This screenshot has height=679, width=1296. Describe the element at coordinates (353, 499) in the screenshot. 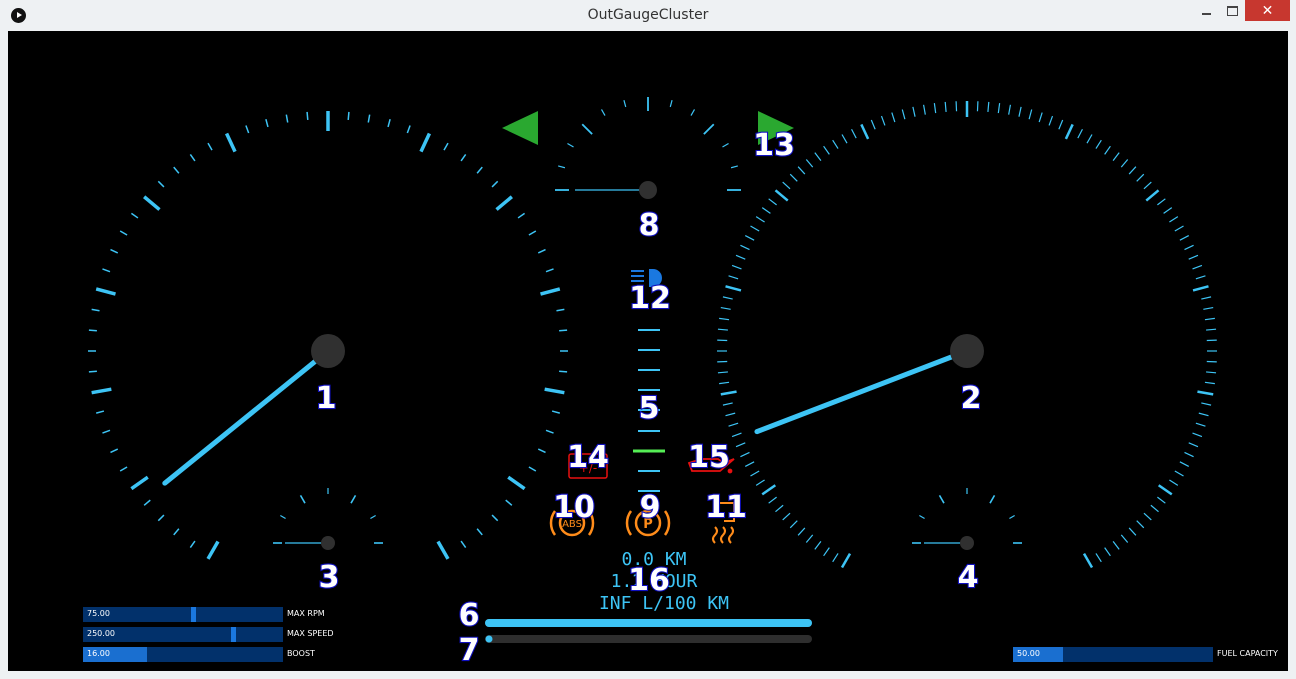

I see `small-left-ticks-tick` at that location.